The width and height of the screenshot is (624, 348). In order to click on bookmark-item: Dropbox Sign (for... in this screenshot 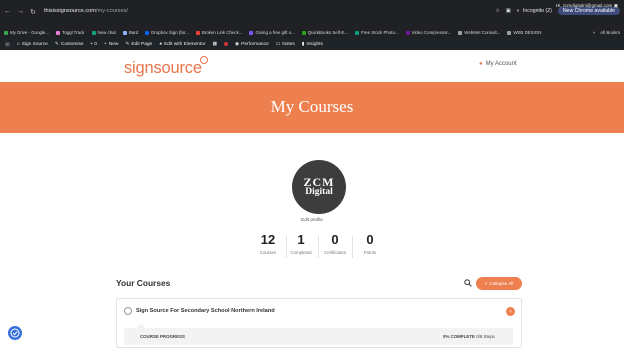, I will do `click(167, 32)`.